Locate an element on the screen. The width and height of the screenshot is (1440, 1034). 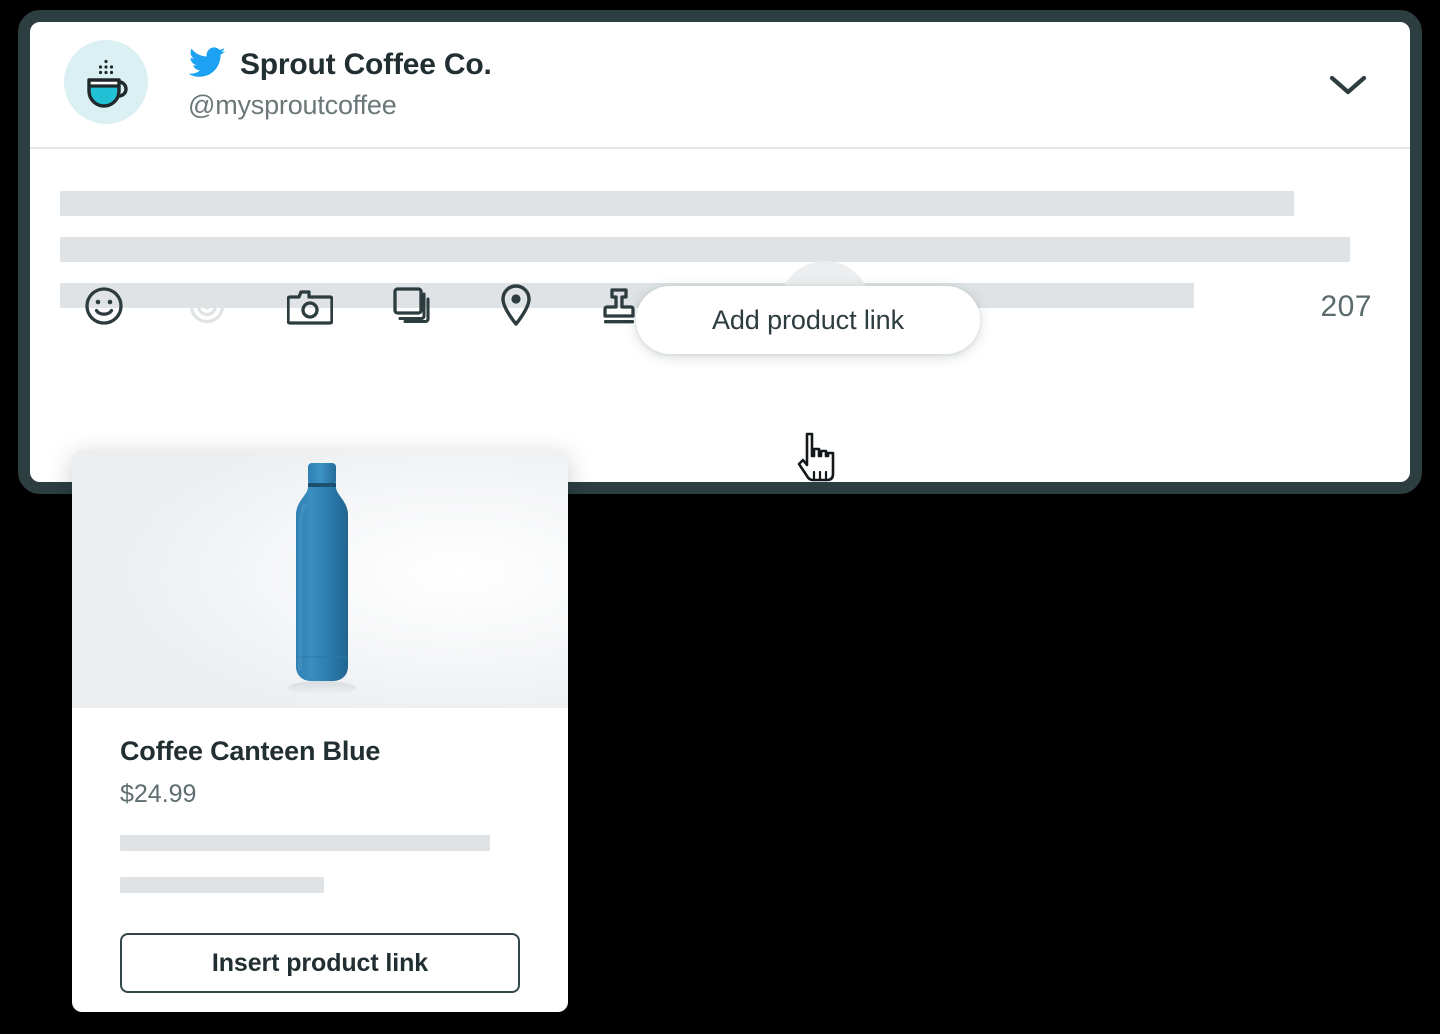
chevron-down-icon is located at coordinates (1348, 86).